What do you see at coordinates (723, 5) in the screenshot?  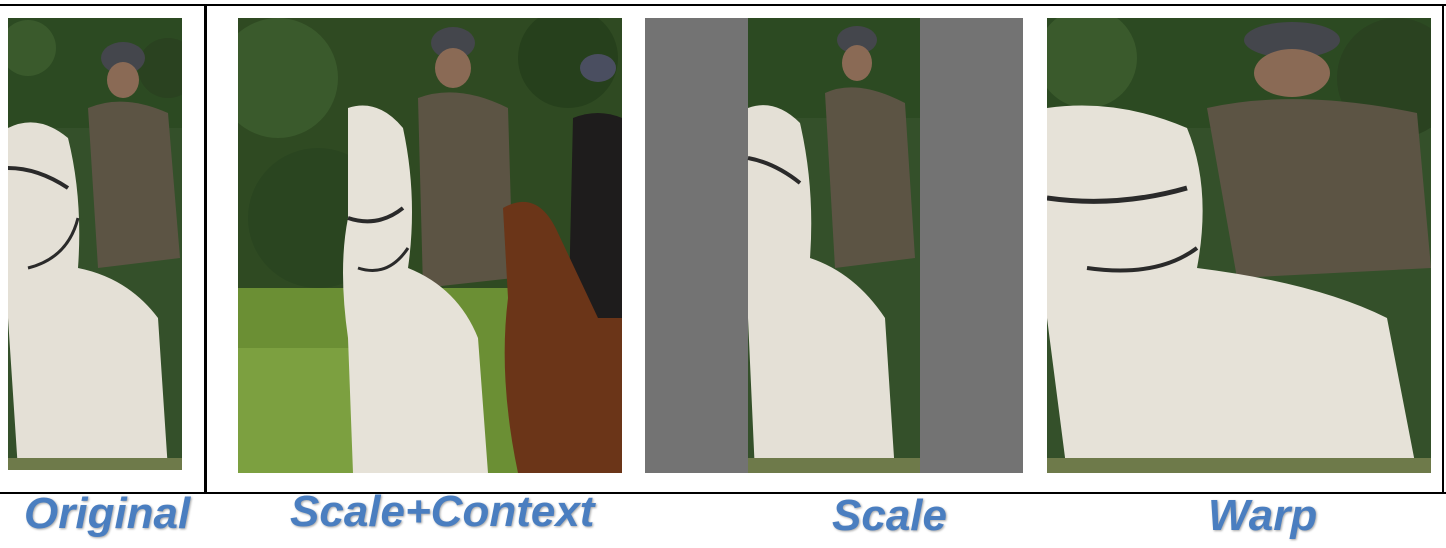 I see `frame-top-line` at bounding box center [723, 5].